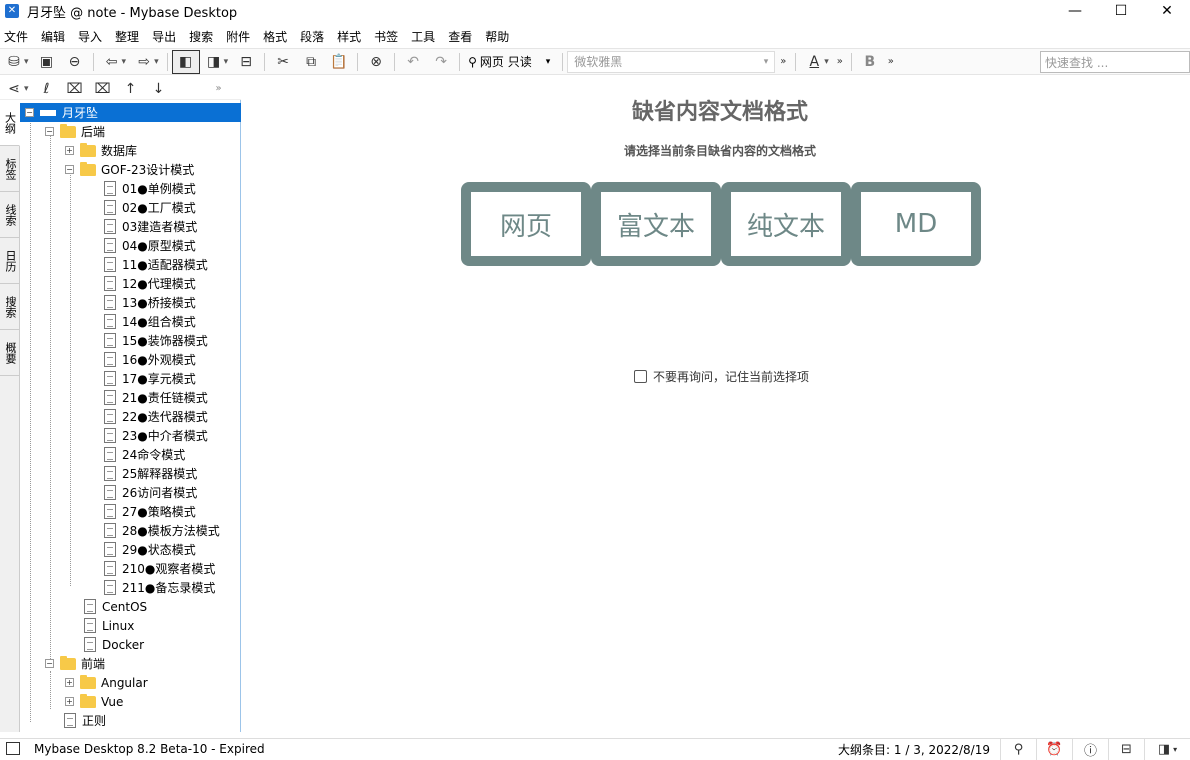 This screenshot has height=760, width=1190. Describe the element at coordinates (159, 587) in the screenshot. I see `tree-item-pattern: 211●备忘录模式` at that location.